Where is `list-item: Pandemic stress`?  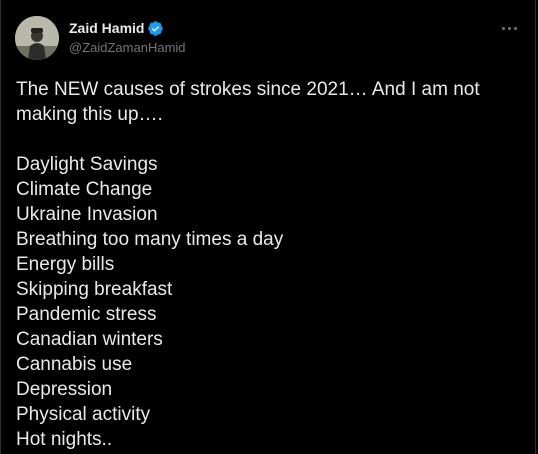 list-item: Pandemic stress is located at coordinates (86, 314).